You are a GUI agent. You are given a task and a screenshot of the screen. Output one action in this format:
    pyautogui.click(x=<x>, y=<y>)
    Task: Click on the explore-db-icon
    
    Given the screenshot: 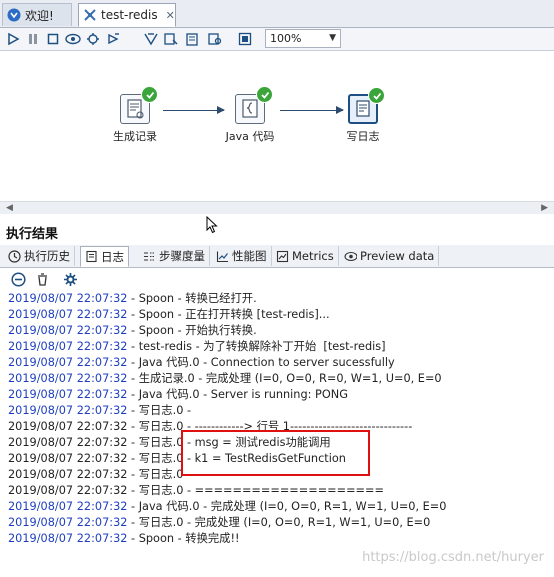 What is the action you would take?
    pyautogui.click(x=215, y=39)
    